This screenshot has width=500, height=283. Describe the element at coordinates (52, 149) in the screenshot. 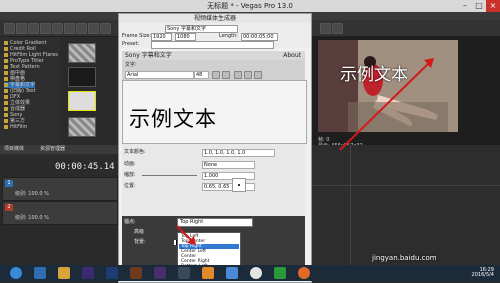

I see `tab-explorer: 资源管理器` at that location.